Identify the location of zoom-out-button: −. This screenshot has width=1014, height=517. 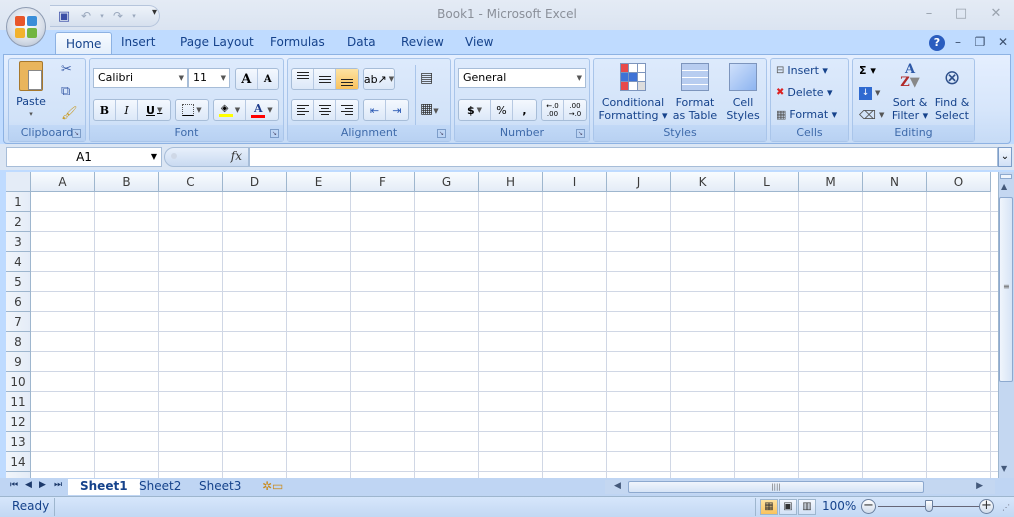
(868, 506).